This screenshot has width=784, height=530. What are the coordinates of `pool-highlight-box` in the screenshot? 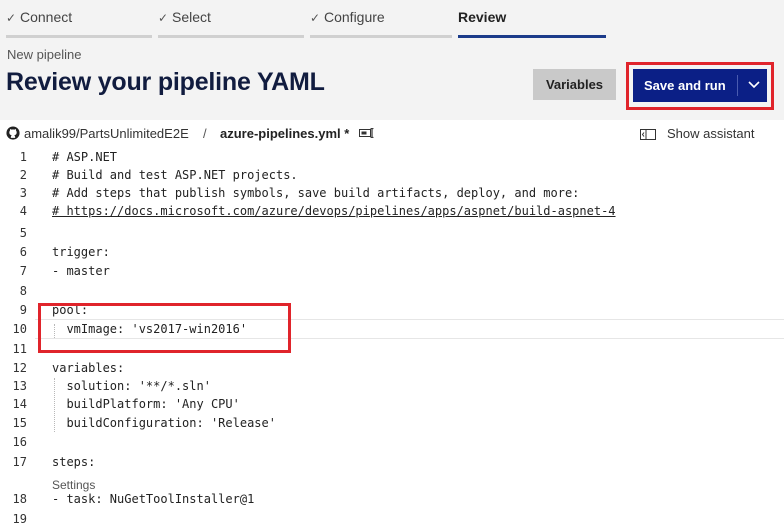 It's located at (164, 328).